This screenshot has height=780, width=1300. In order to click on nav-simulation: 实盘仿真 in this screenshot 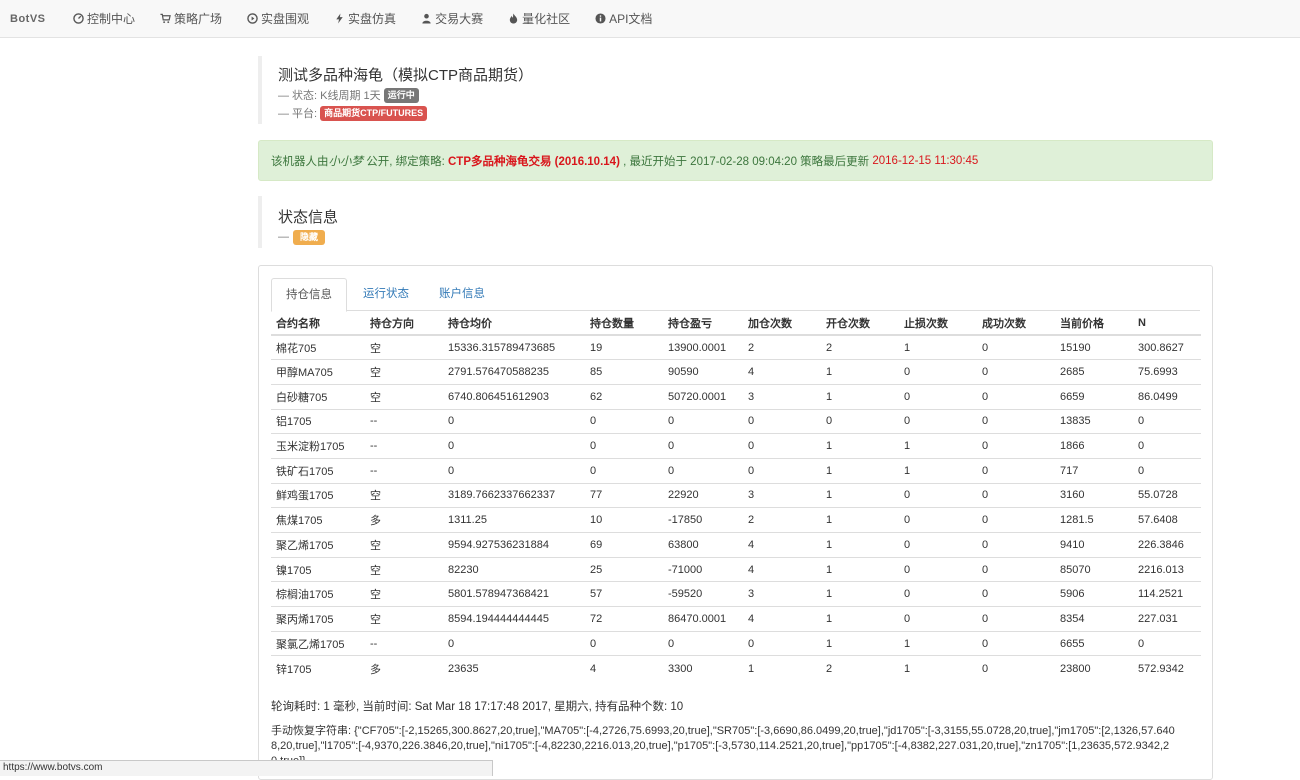, I will do `click(364, 18)`.